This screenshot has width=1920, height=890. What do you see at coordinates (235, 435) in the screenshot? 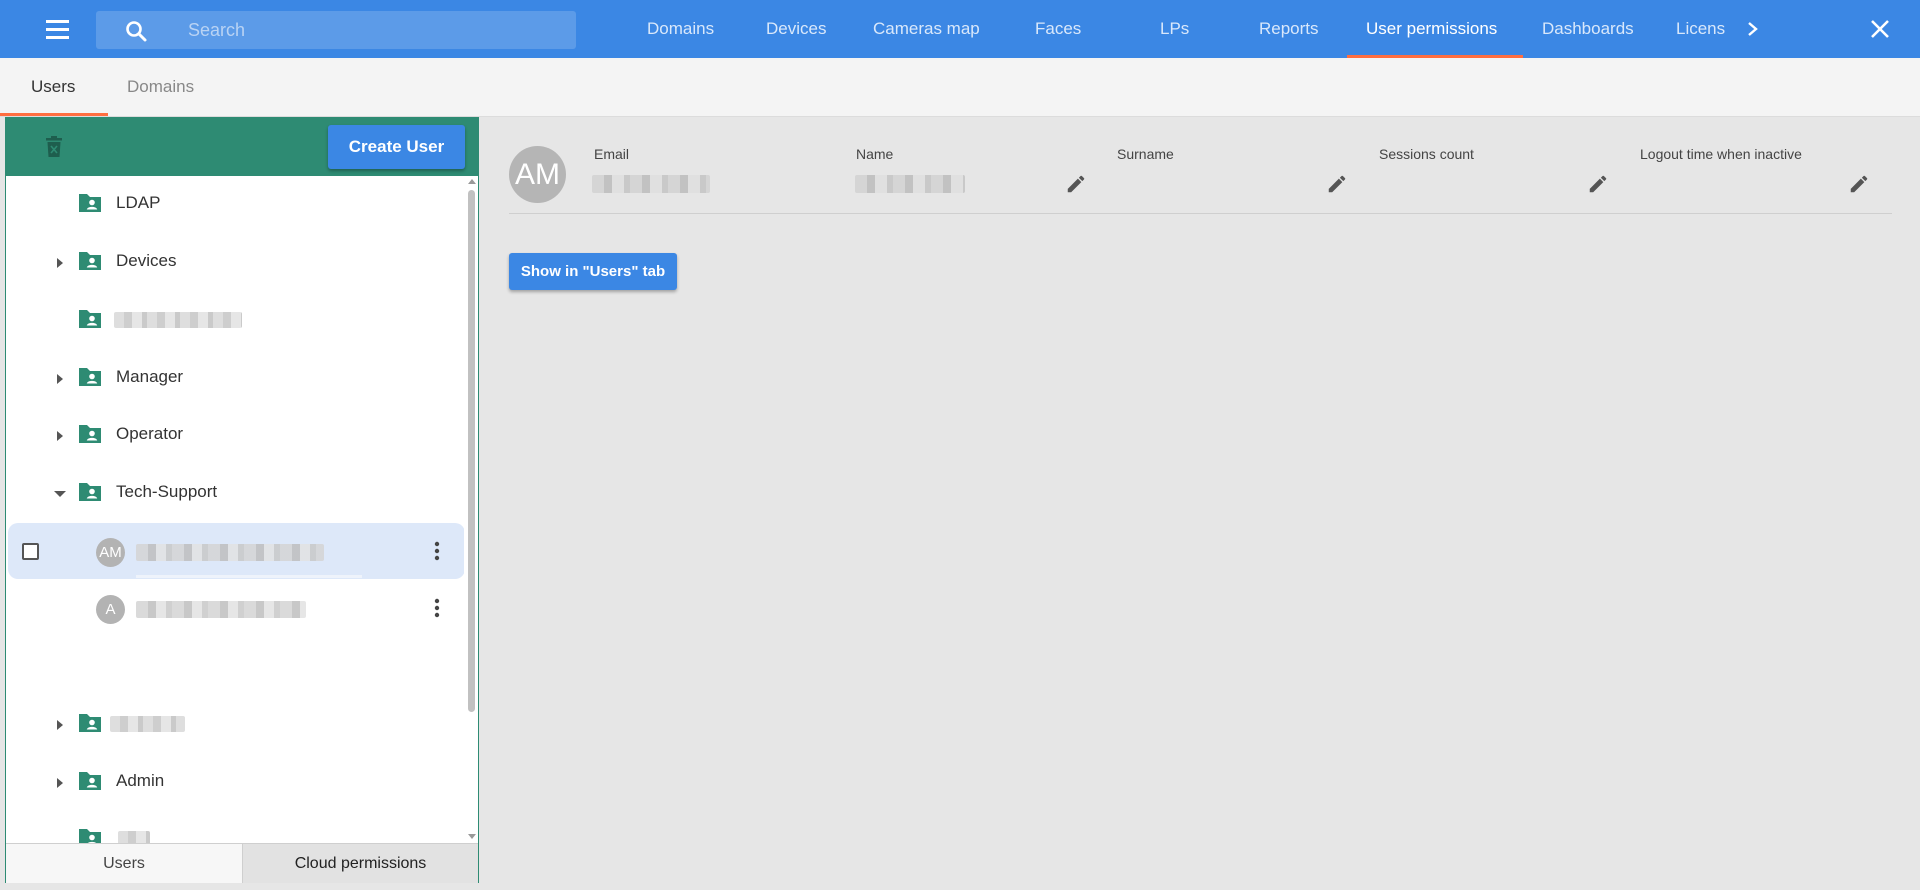
I see `tree-folder: Operator` at bounding box center [235, 435].